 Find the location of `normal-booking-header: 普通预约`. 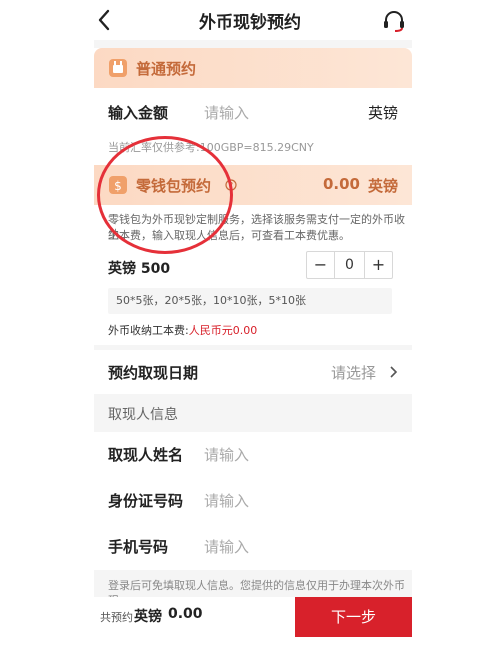

normal-booking-header: 普通预约 is located at coordinates (253, 68).